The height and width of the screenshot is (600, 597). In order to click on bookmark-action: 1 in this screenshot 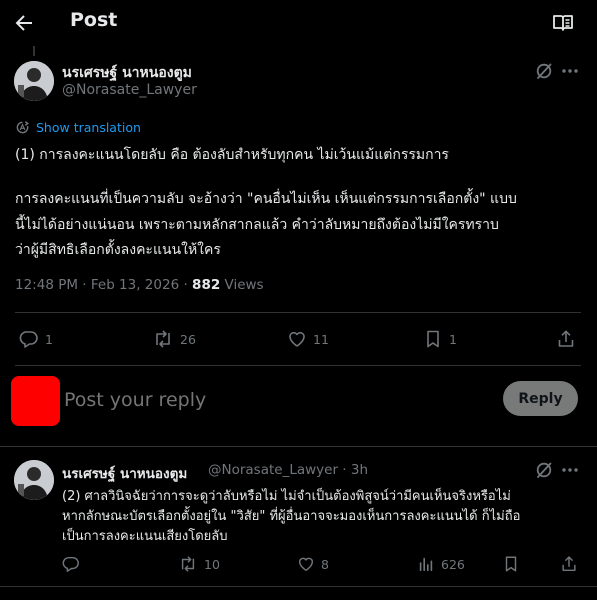, I will do `click(440, 339)`.